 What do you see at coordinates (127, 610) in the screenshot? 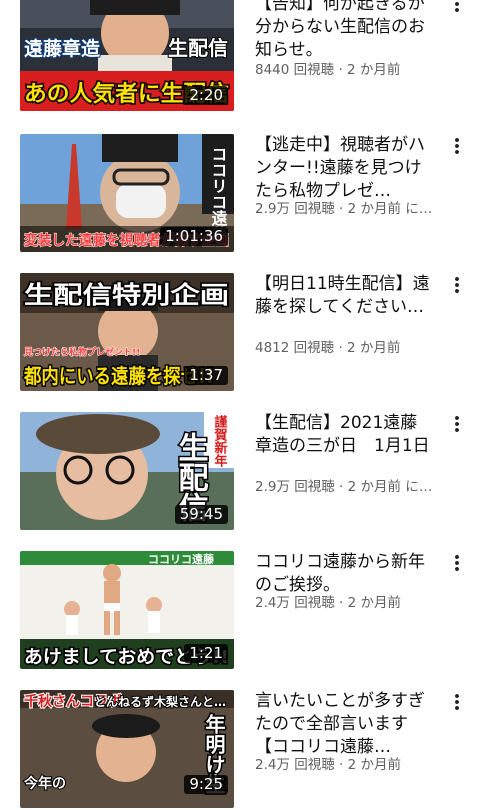
I see `video-thumbnail-5: ココリコ遠藤 あけましておめでとう!! 1:21` at bounding box center [127, 610].